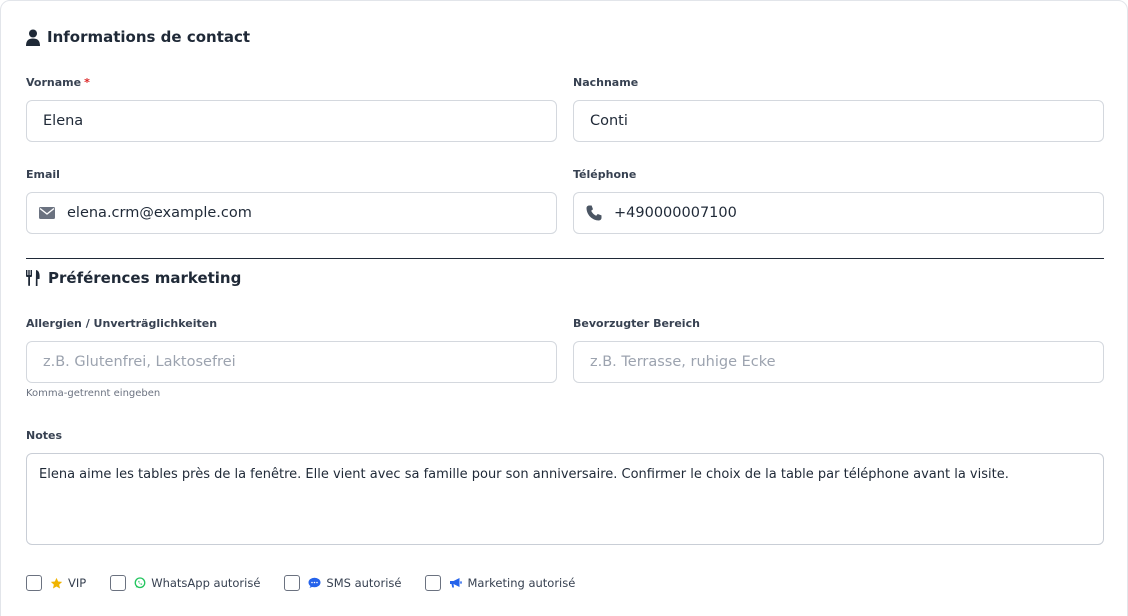  Describe the element at coordinates (122, 323) in the screenshot. I see `allergies-label: Allergien / Unverträglichkeiten` at that location.